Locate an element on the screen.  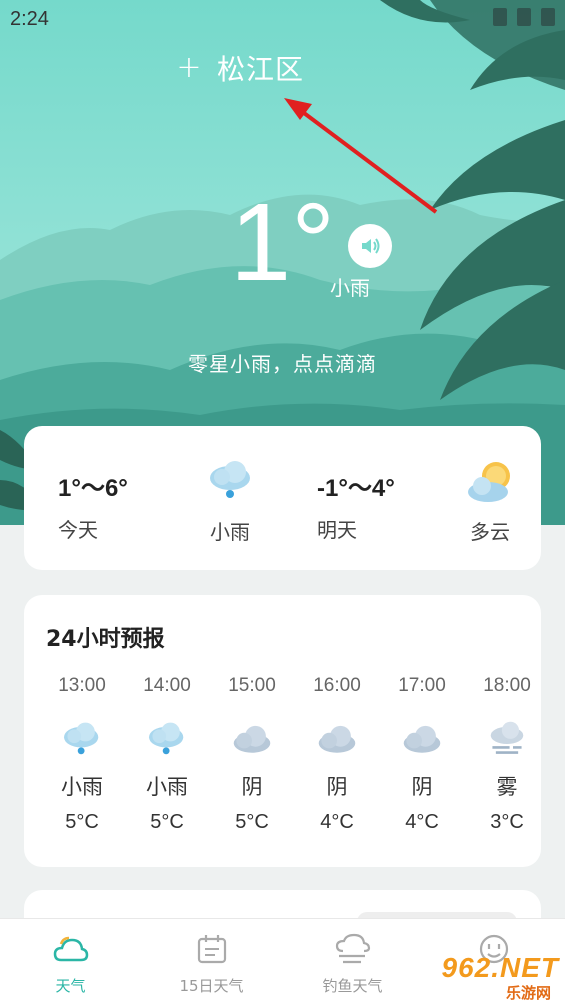
hourly-time: 13:00 is located at coordinates (82, 685).